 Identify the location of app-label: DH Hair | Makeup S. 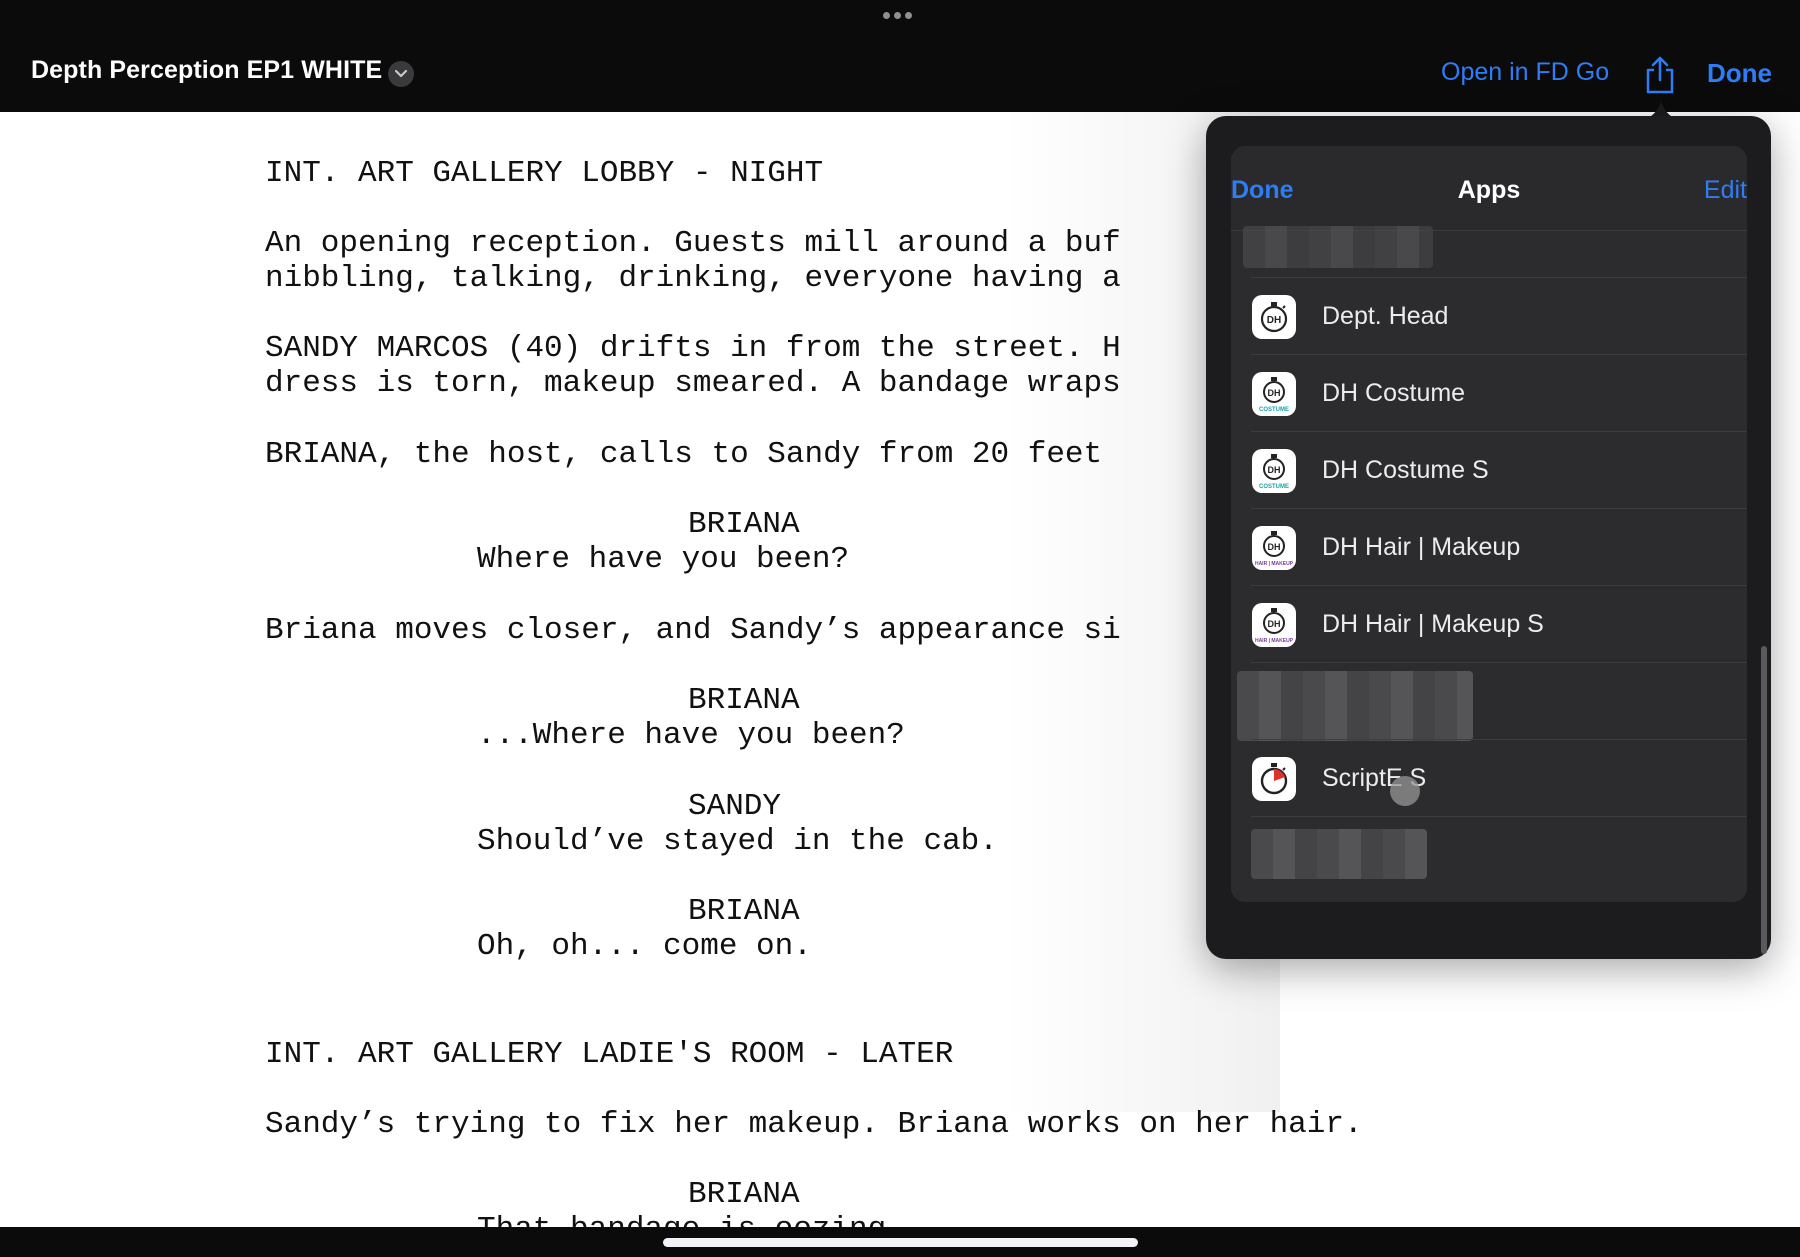
(1433, 624).